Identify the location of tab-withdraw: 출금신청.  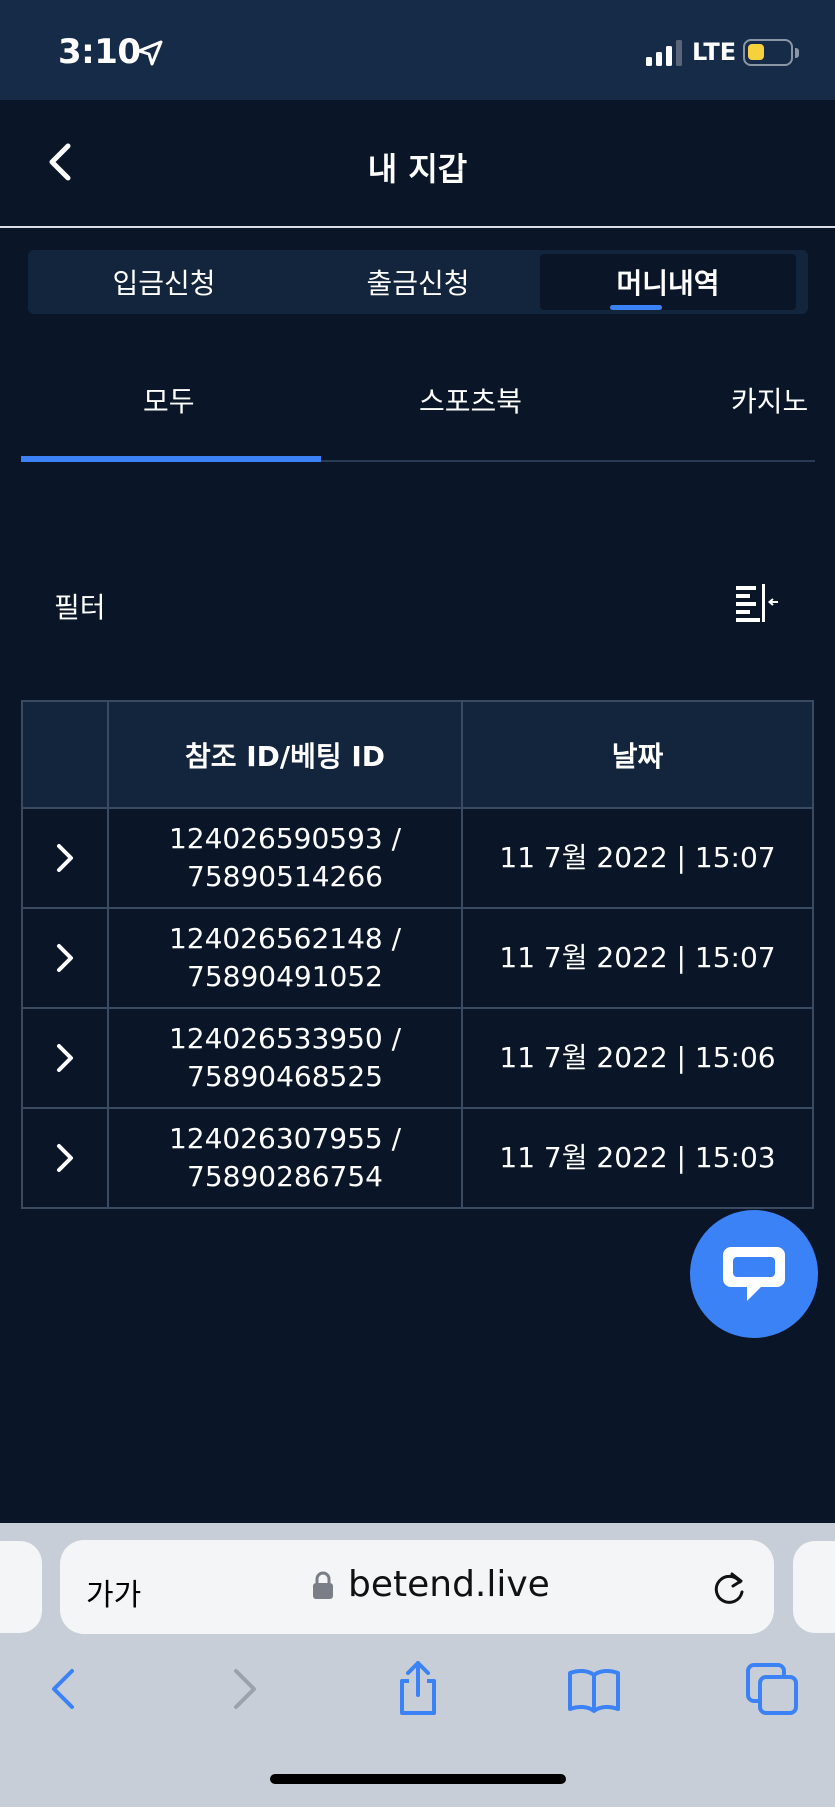
(418, 282).